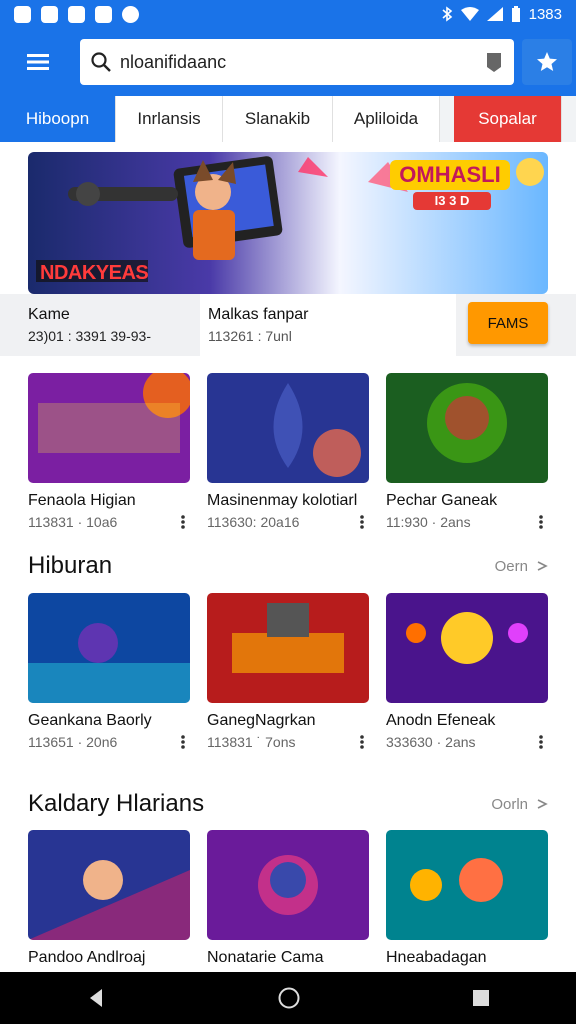 Image resolution: width=576 pixels, height=1024 pixels. I want to click on star-icon, so click(547, 61).